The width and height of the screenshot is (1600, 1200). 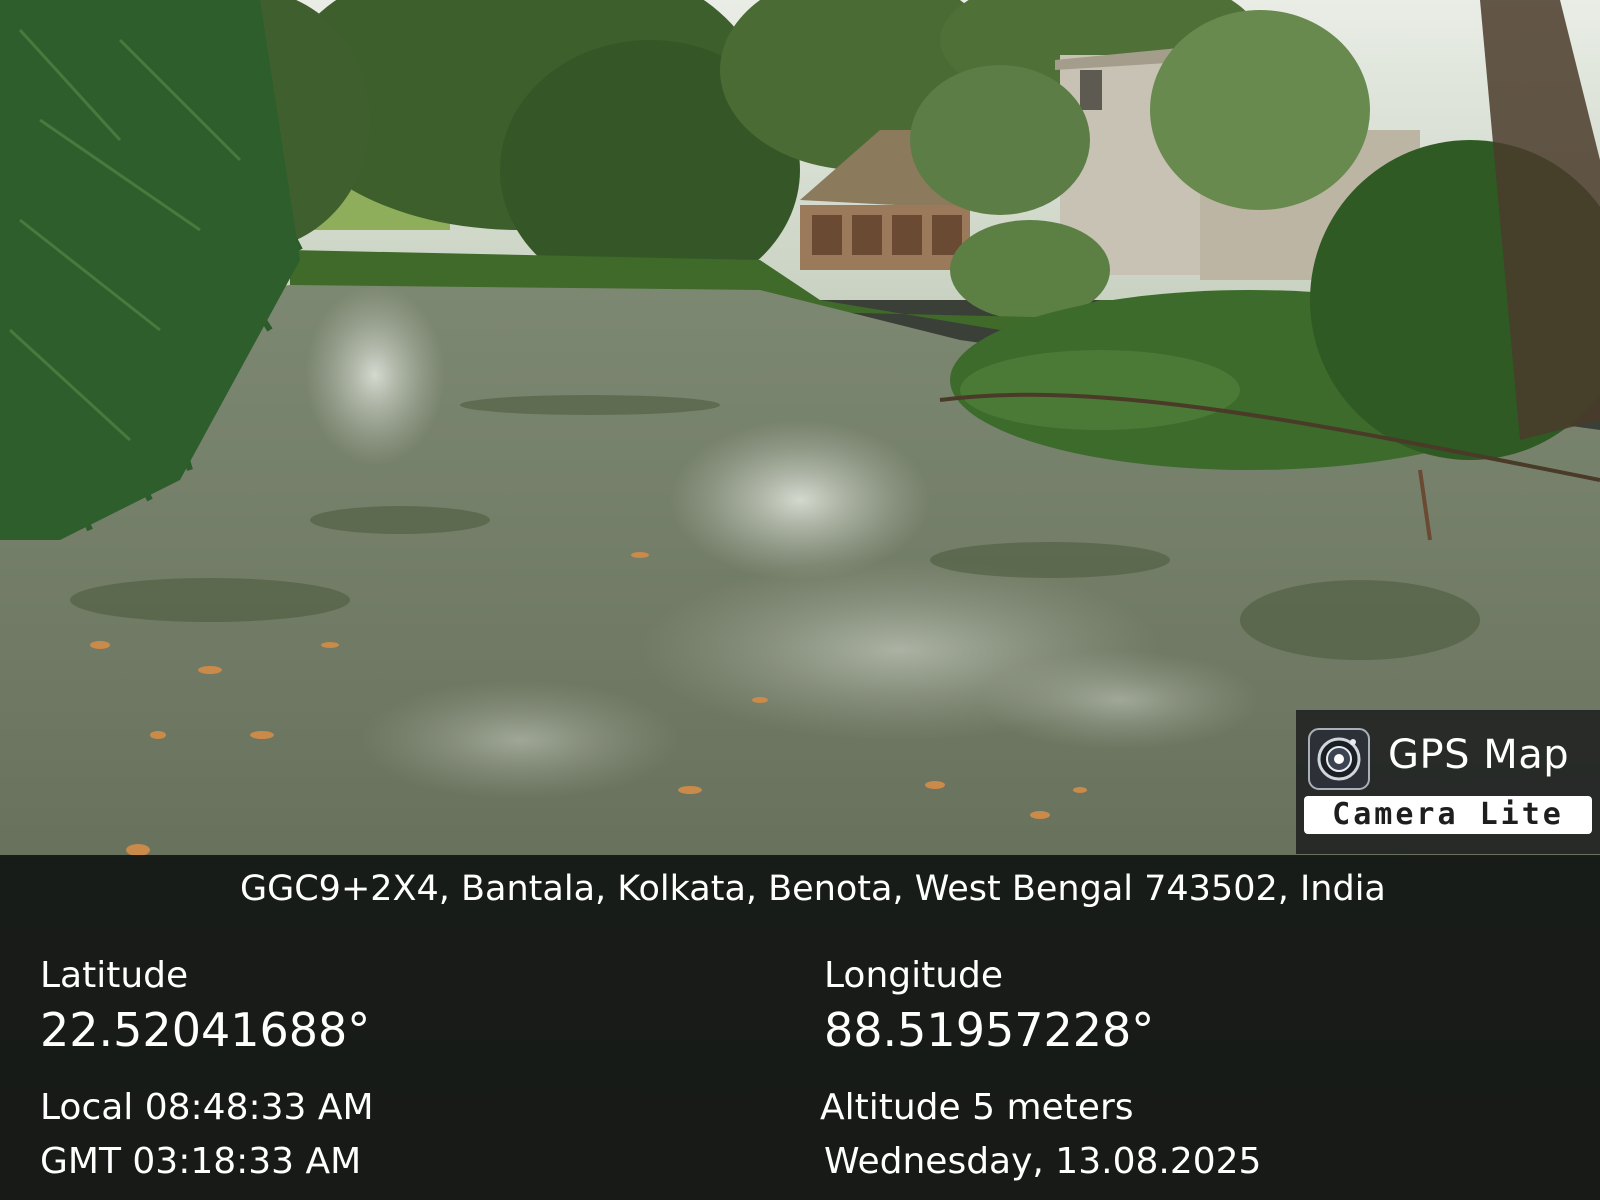 What do you see at coordinates (914, 975) in the screenshot?
I see `longitude-label: Longitude` at bounding box center [914, 975].